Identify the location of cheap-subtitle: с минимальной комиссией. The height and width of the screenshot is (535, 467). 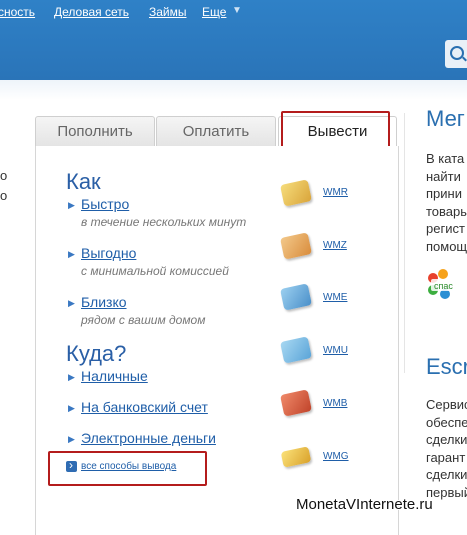
(155, 271).